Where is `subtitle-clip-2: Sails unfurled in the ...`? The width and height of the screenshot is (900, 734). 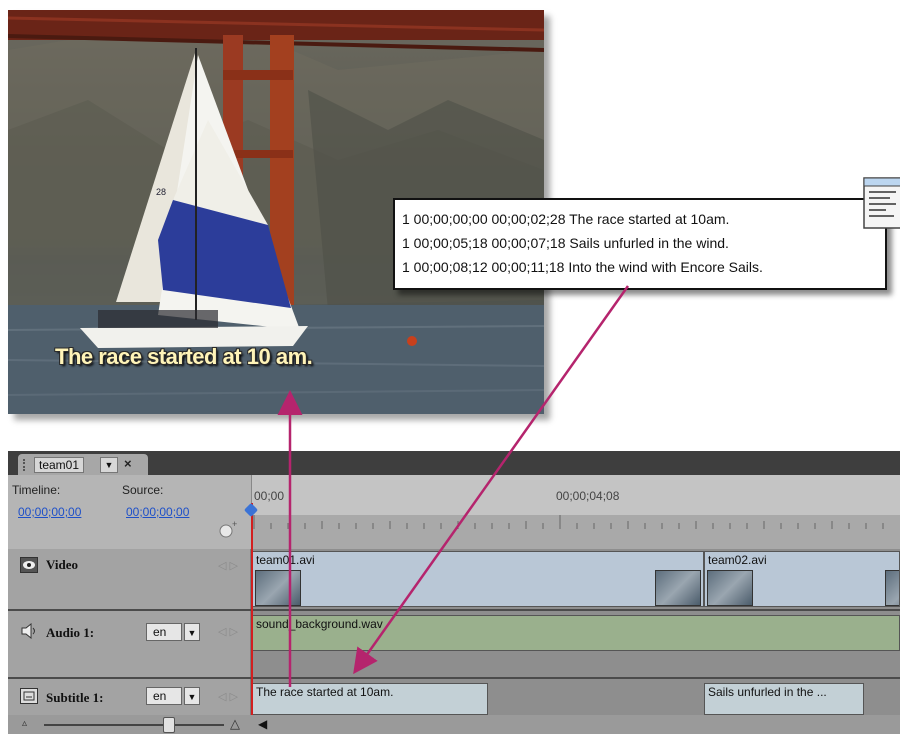 subtitle-clip-2: Sails unfurled in the ... is located at coordinates (784, 699).